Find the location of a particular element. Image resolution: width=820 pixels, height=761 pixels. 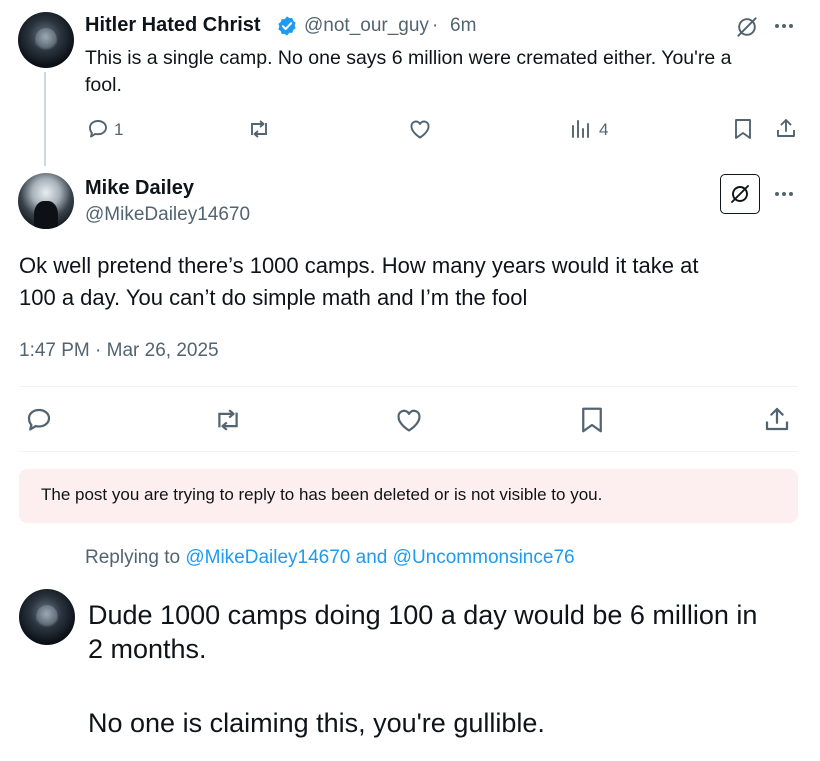

post1-author-handle: @not_our_guy is located at coordinates (366, 26).